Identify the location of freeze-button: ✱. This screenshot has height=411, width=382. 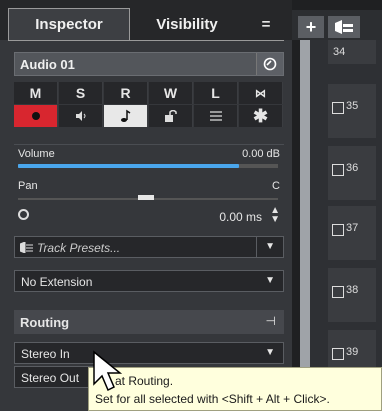
(261, 116).